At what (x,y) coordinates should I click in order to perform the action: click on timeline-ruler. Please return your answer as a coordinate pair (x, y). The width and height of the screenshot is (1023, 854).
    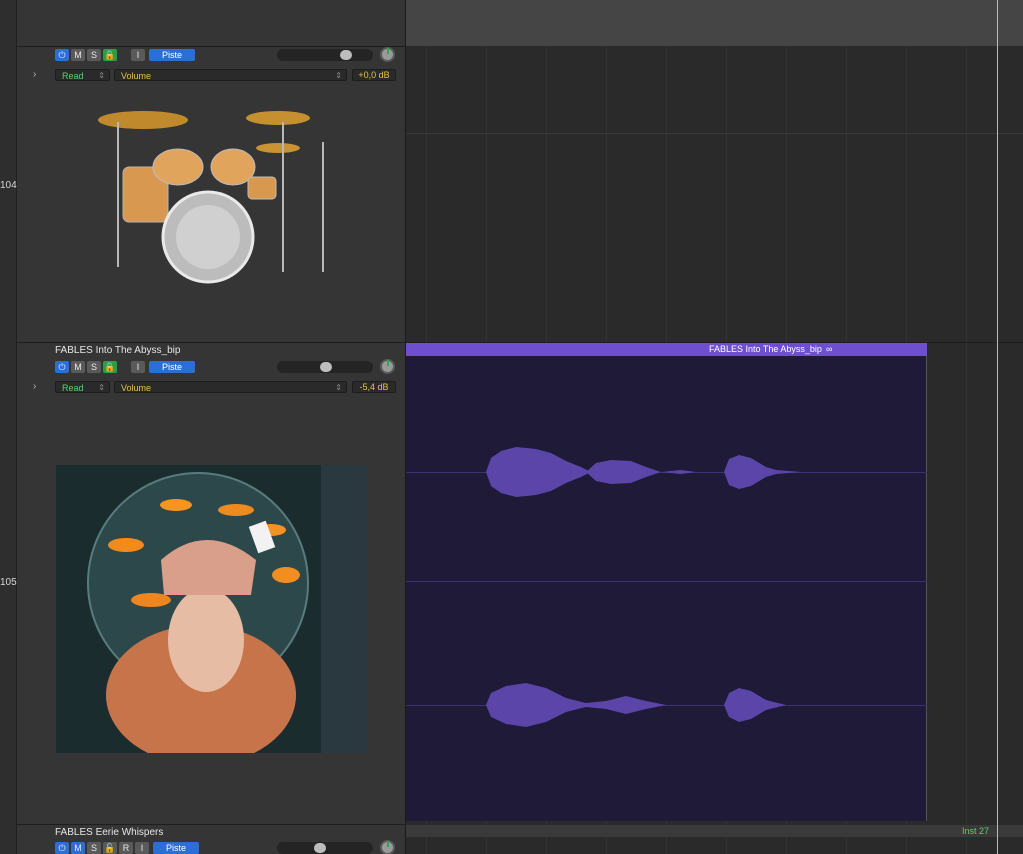
    Looking at the image, I should click on (714, 23).